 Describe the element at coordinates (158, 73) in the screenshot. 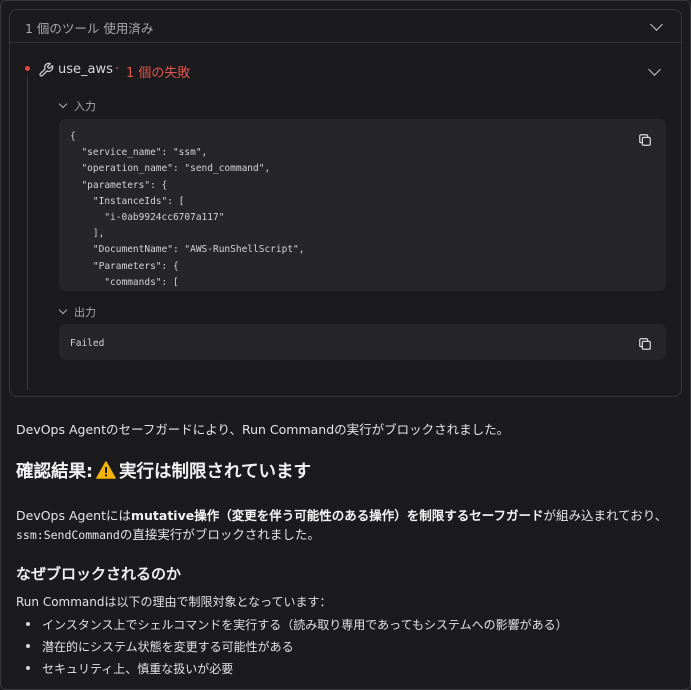

I see `fail-status: 1 個の失敗` at that location.